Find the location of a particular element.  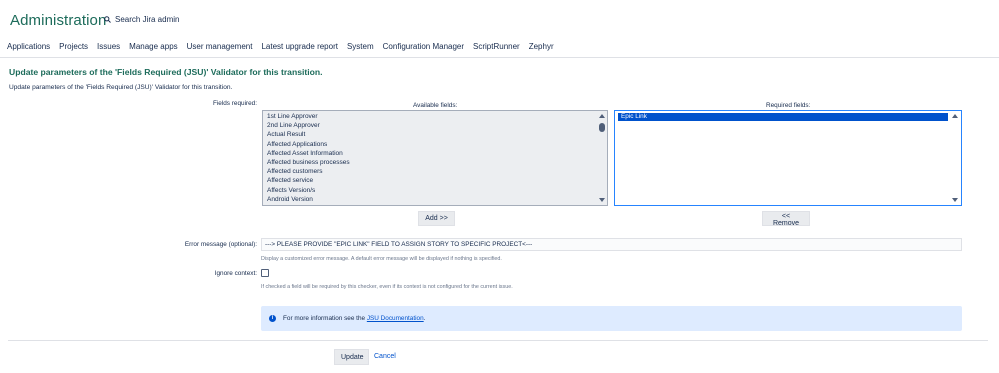

error-message-label: Error message (optional): is located at coordinates (220, 244).